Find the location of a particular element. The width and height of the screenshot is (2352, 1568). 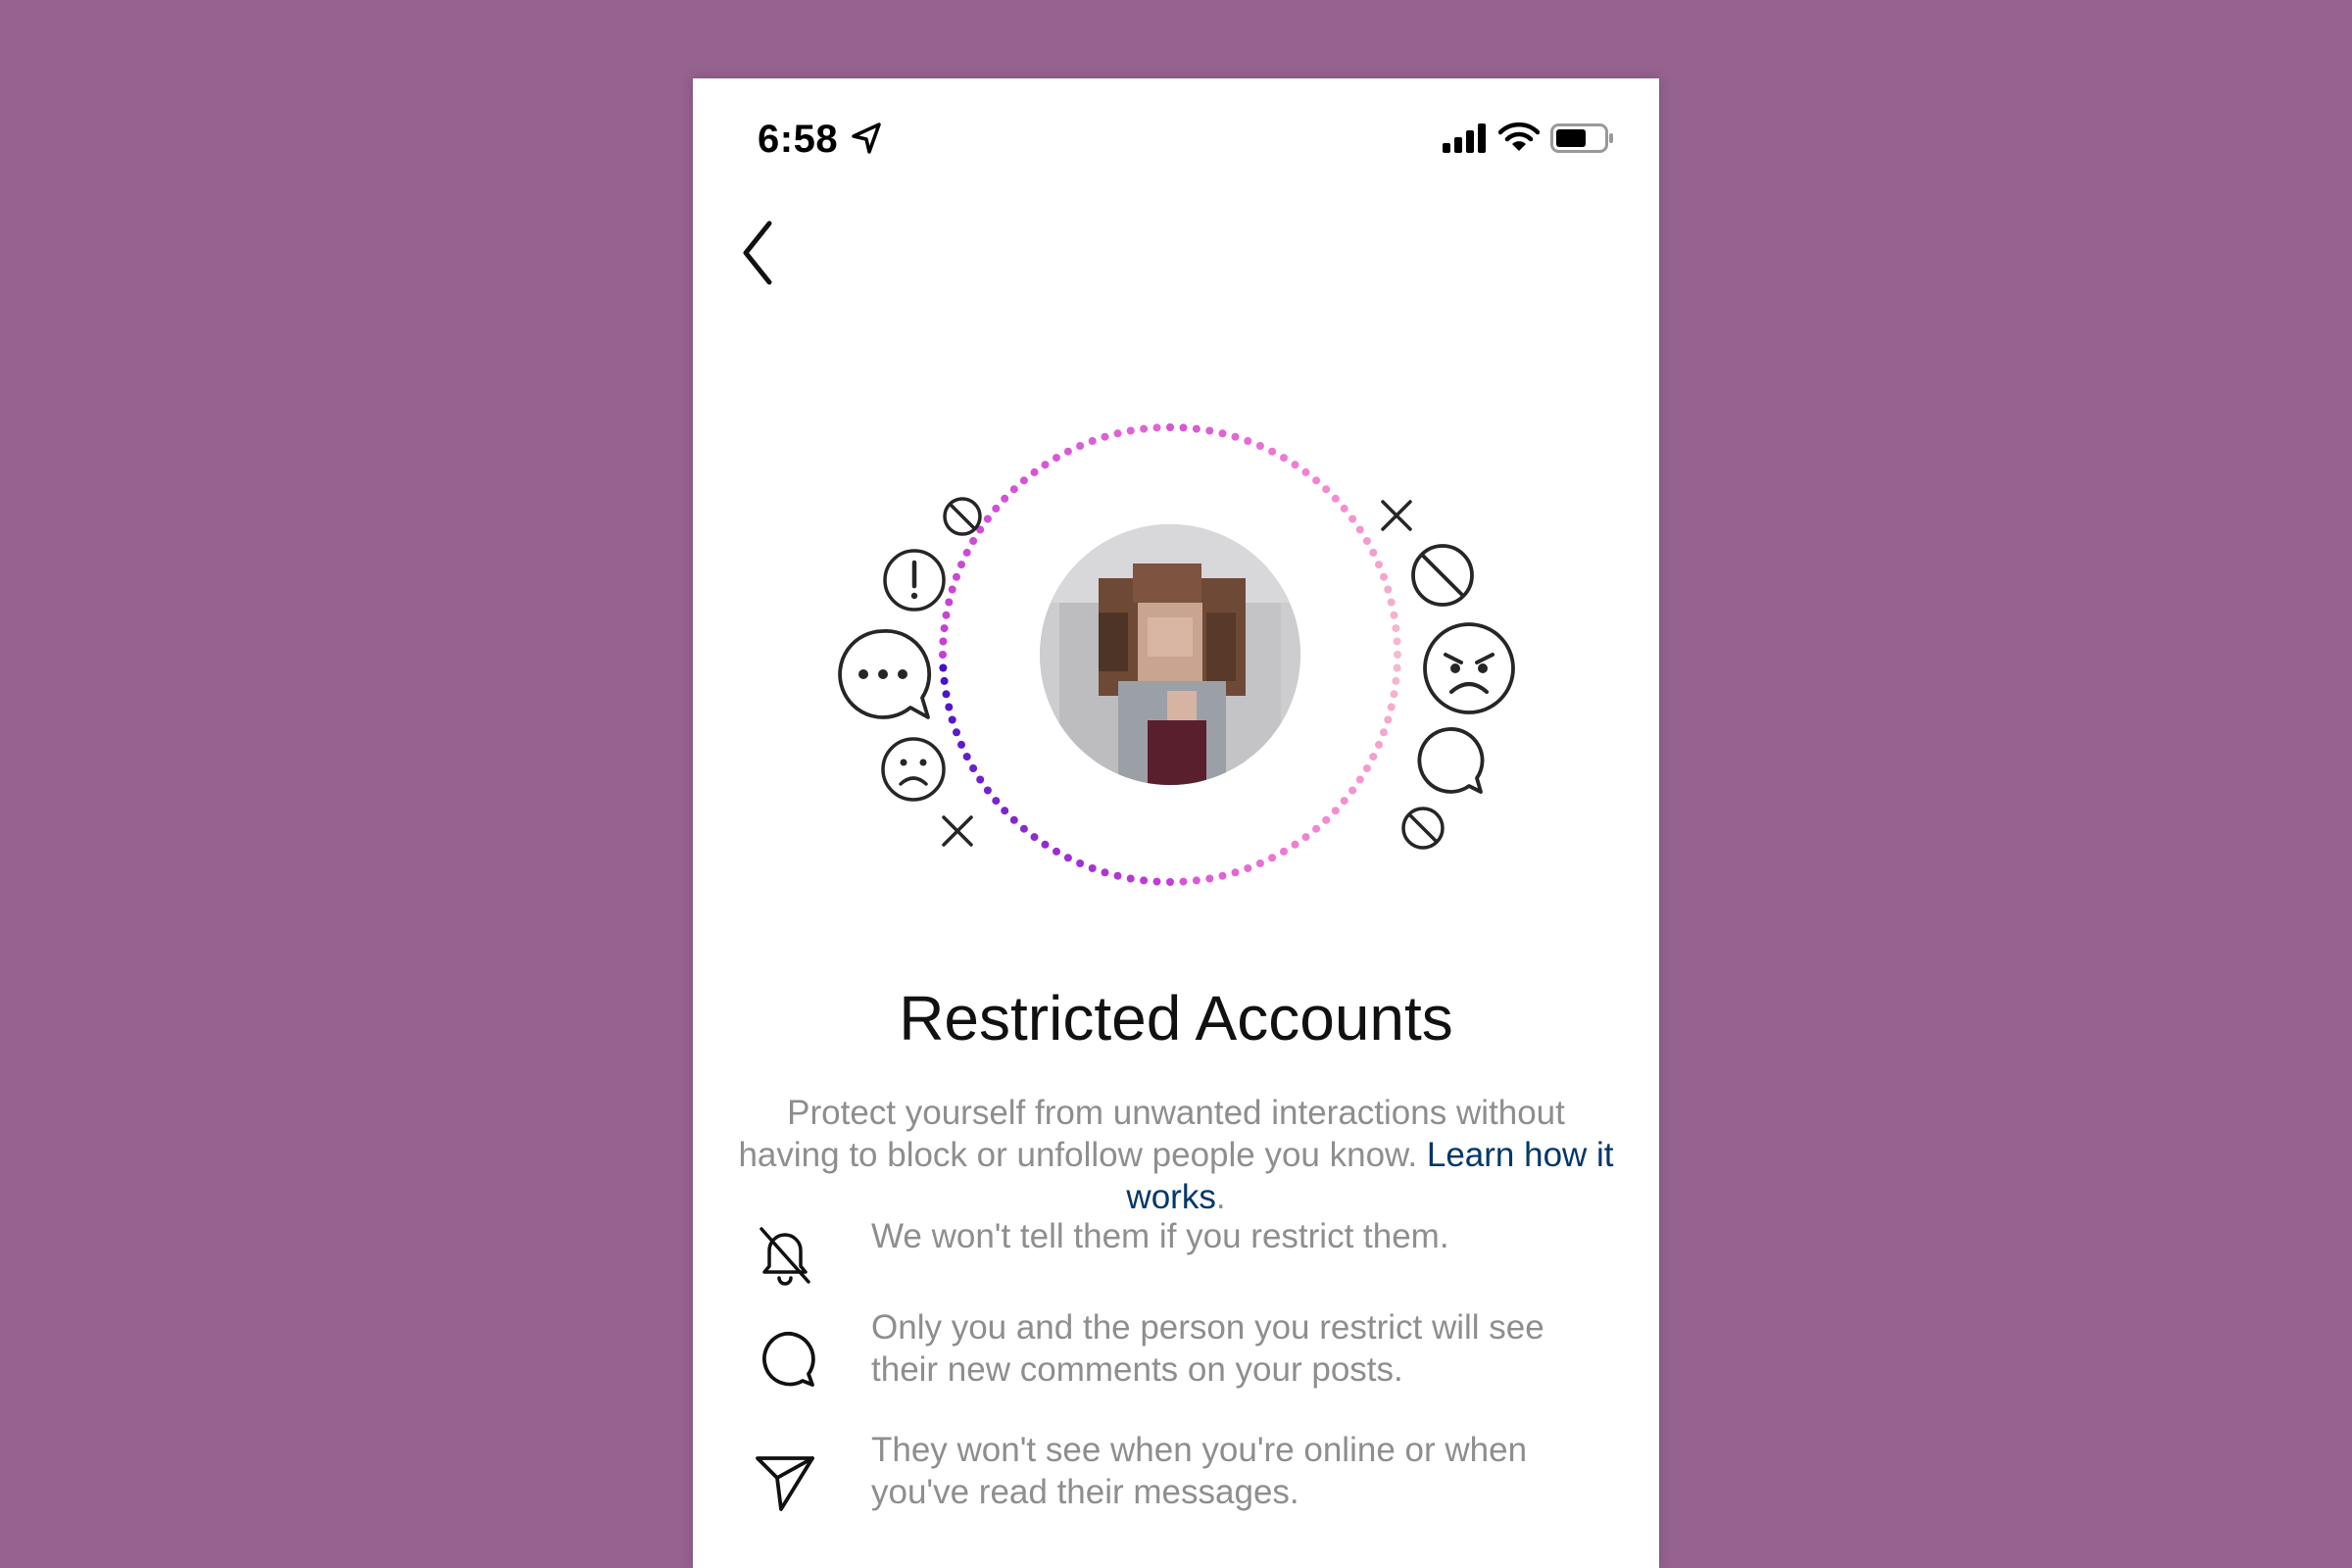

status-time: 6:58 is located at coordinates (798, 139).